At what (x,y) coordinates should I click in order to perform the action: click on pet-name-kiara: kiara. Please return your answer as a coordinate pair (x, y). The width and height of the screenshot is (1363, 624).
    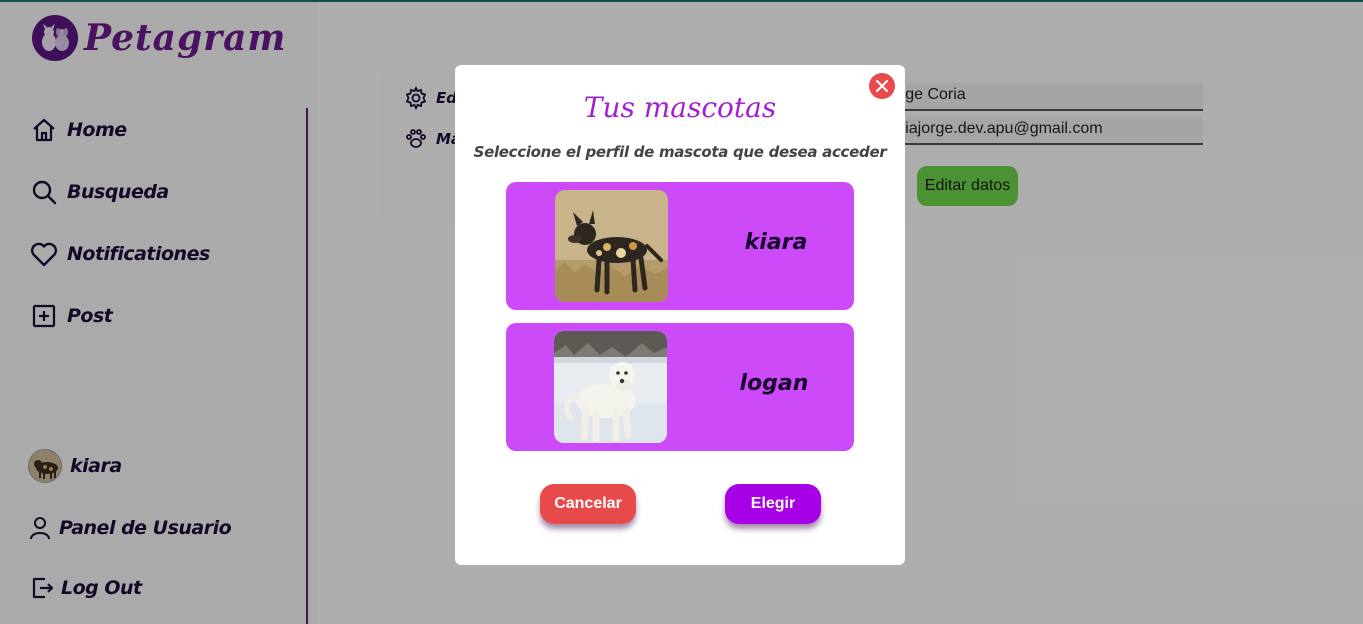
    Looking at the image, I should click on (776, 242).